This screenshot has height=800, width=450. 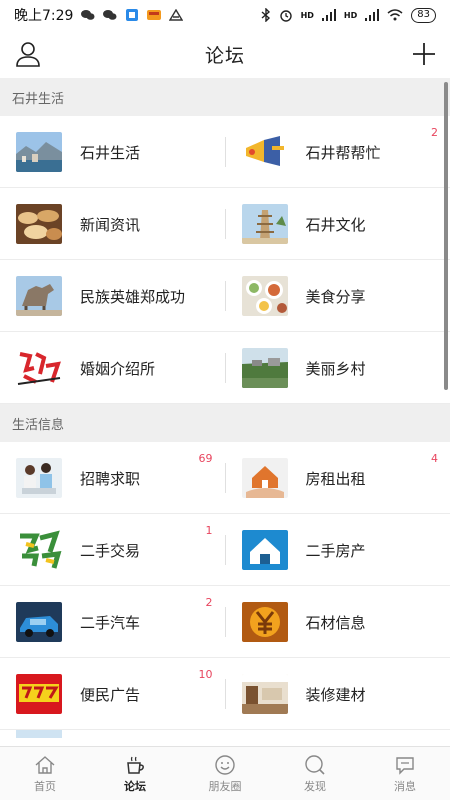 I want to click on forum-item-label: 石井文化, so click(x=335, y=224).